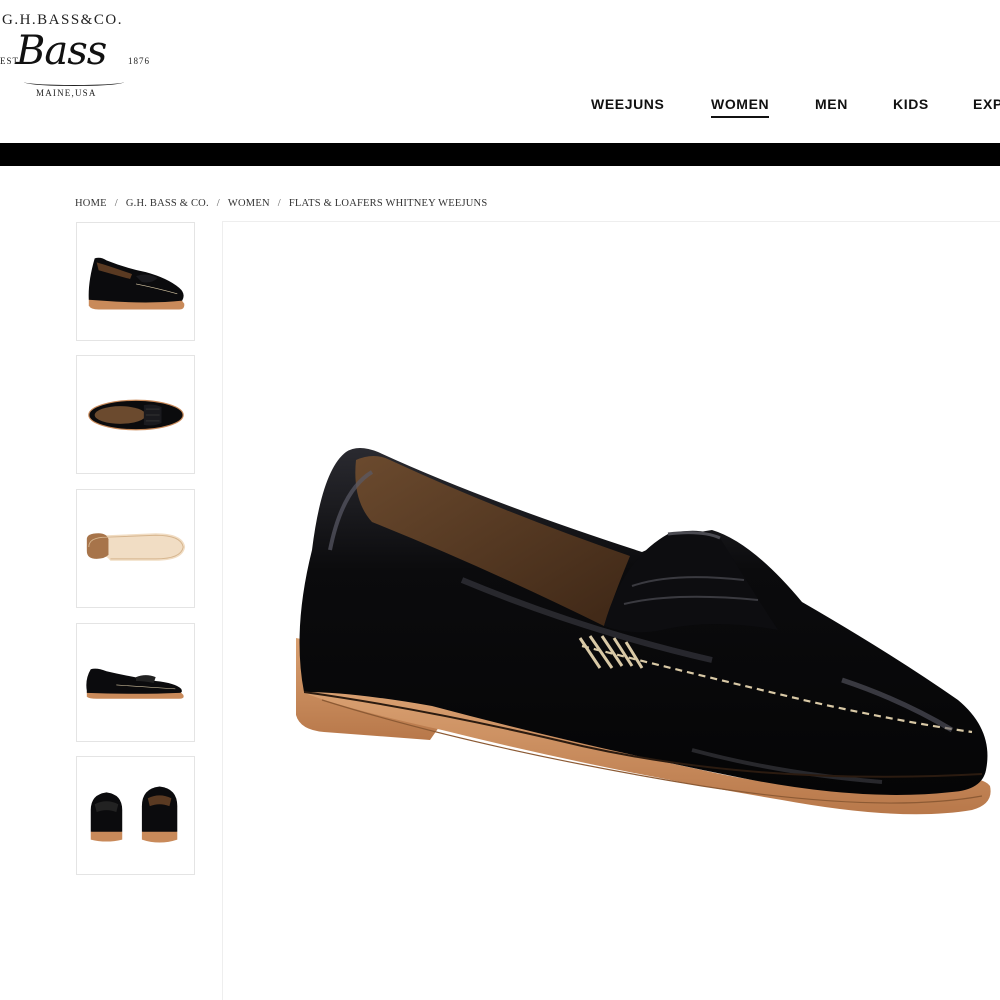  I want to click on breadcrumb-current: FLATS & LOAFERS WHITNEY WEEJUNS, so click(388, 203).